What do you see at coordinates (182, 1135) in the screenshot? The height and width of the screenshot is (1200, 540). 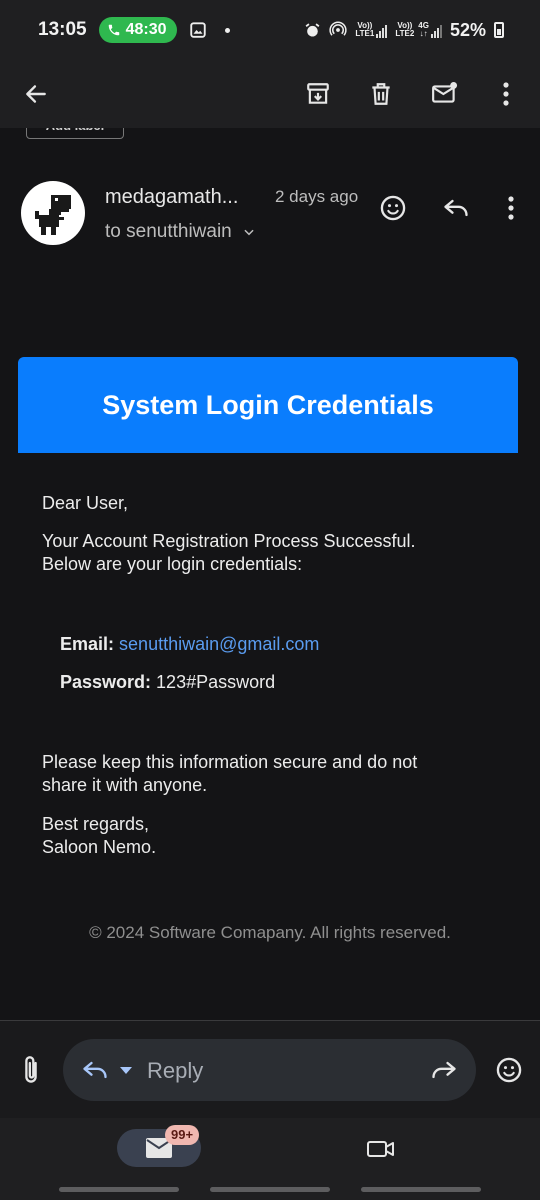 I see `unread-badge: 99+` at bounding box center [182, 1135].